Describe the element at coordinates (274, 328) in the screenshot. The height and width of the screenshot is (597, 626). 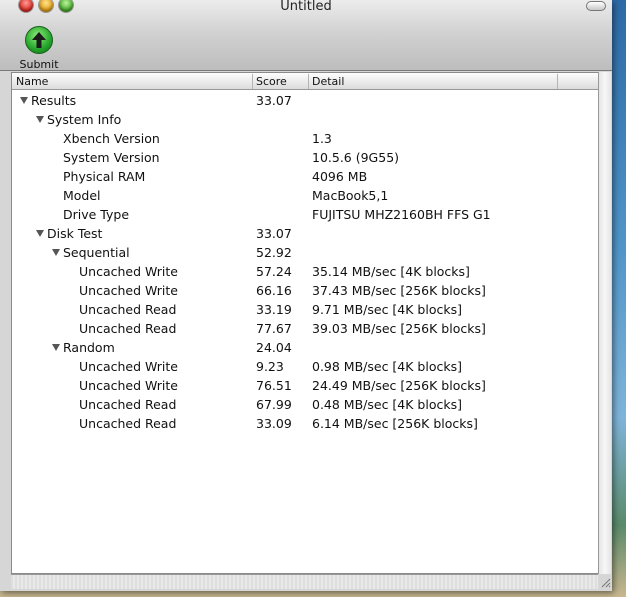
I see `row-score: 77.67` at that location.